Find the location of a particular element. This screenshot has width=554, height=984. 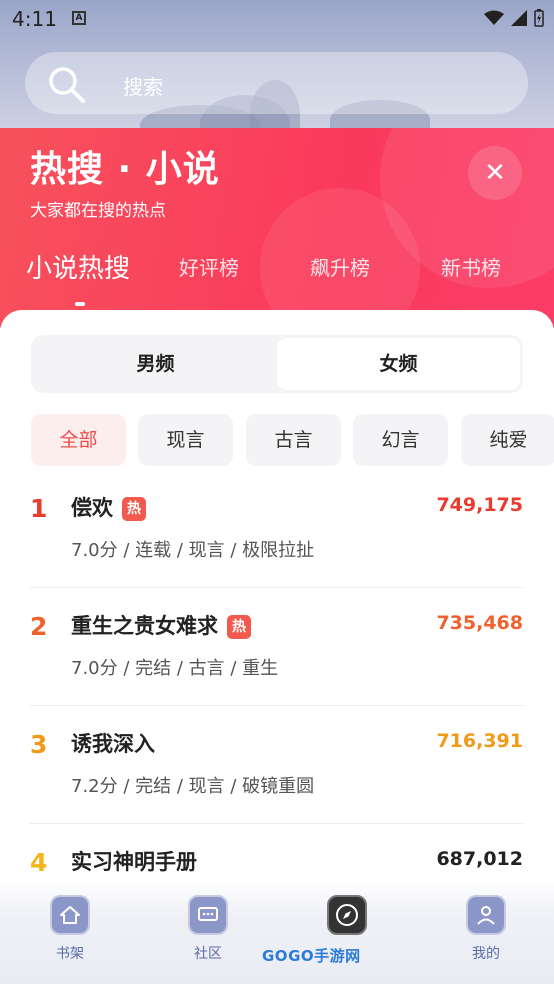

status-bar: 4:11 A is located at coordinates (277, 19).